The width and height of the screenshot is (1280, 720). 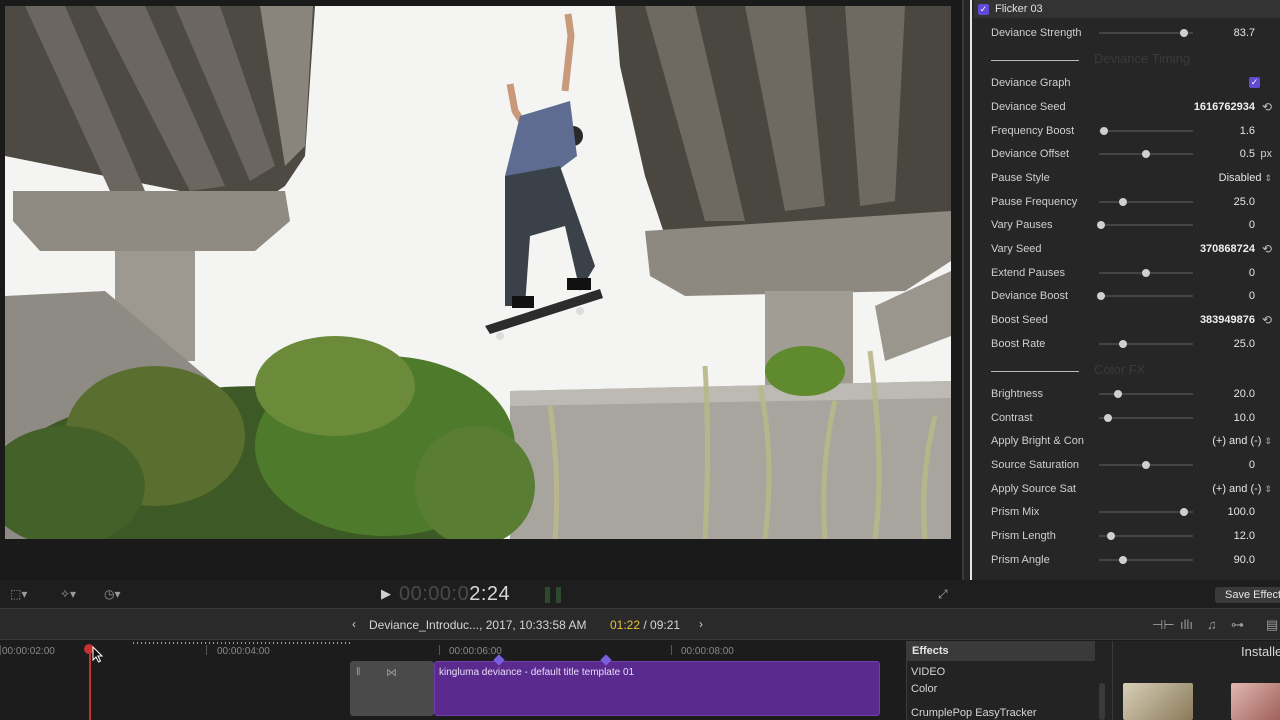 I want to click on param-value: 10.0, so click(x=1244, y=418).